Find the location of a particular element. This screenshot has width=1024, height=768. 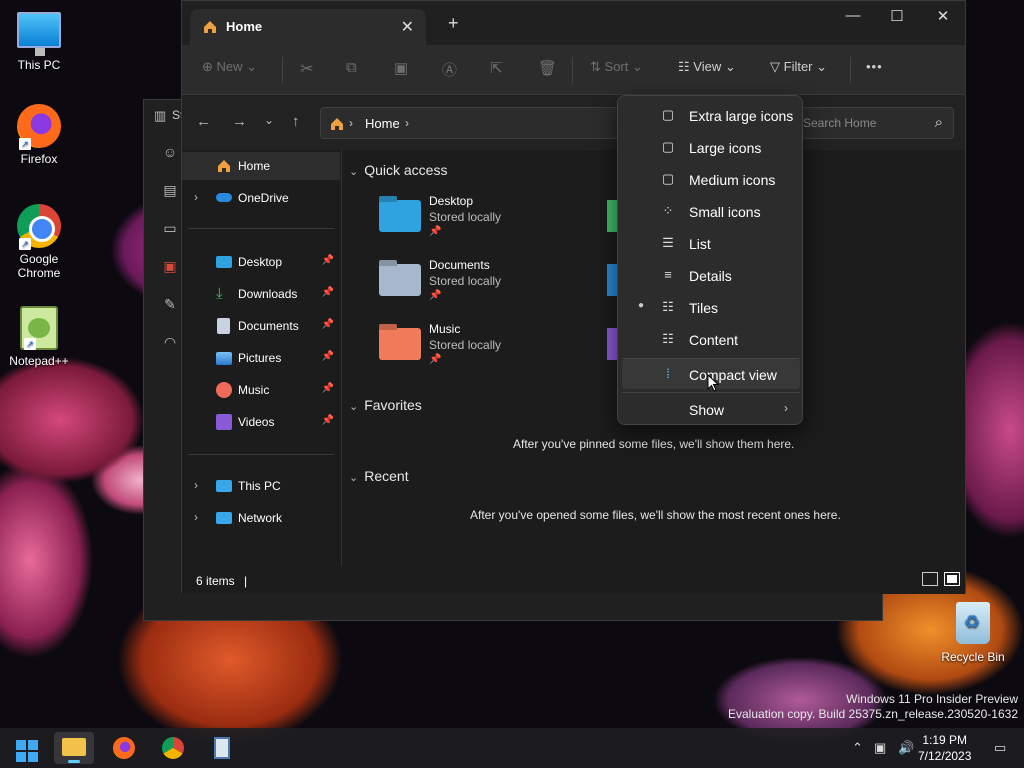

nav-item-desktop: Desktop 📌 is located at coordinates (261, 262).